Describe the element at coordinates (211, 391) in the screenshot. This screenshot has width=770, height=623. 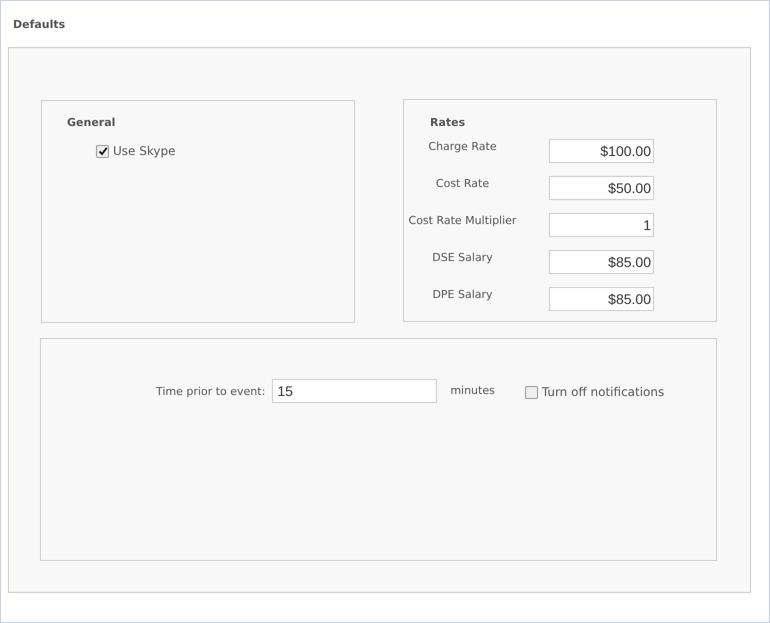
I see `field-label: Time prior to event:` at that location.